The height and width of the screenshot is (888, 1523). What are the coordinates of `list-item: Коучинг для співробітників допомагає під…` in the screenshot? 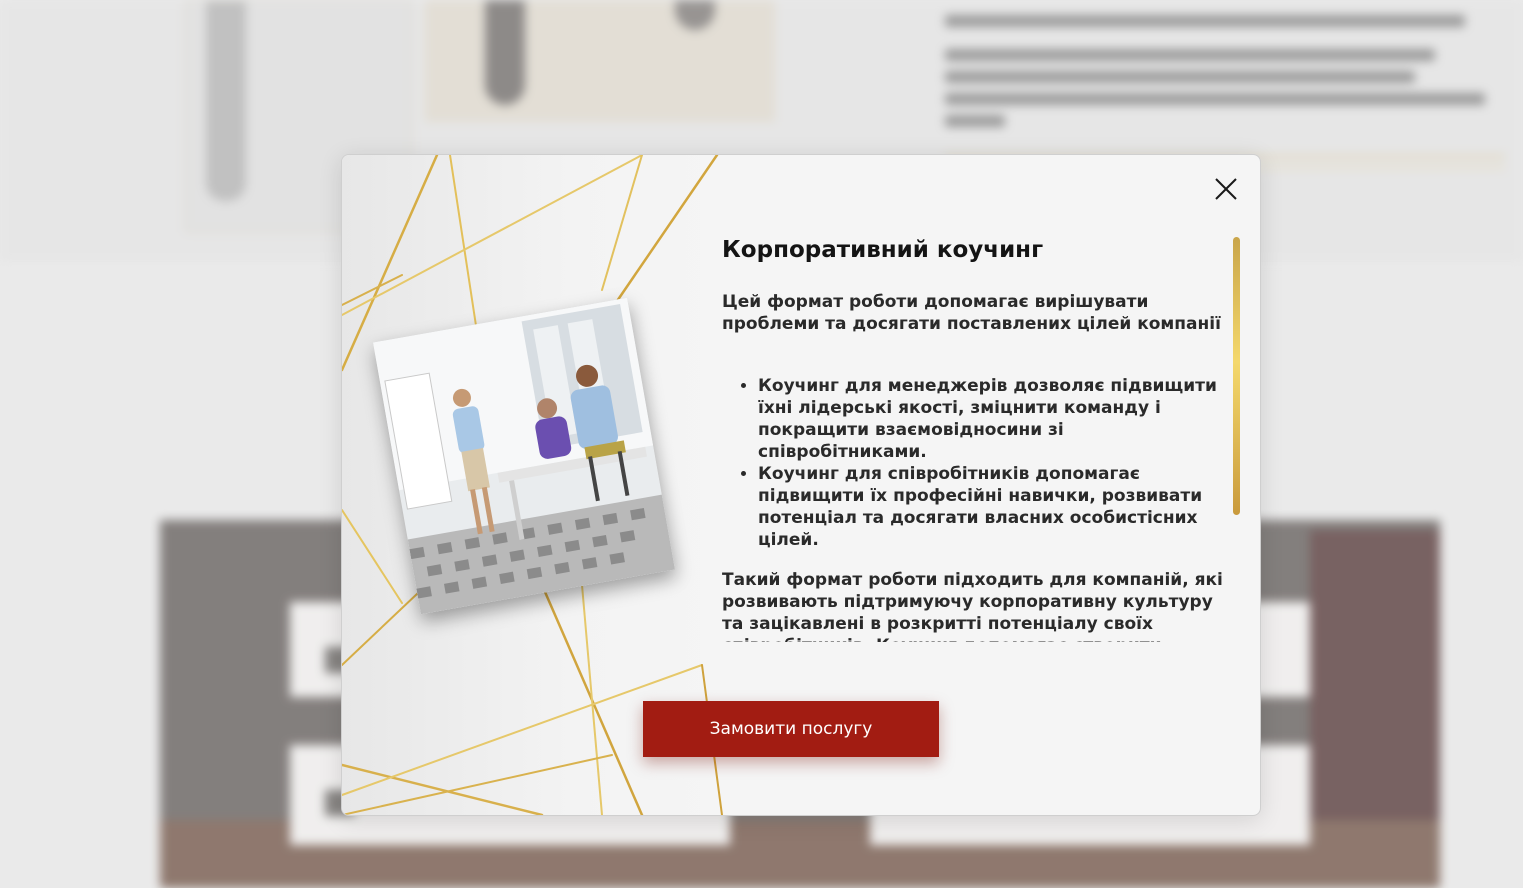 It's located at (992, 507).